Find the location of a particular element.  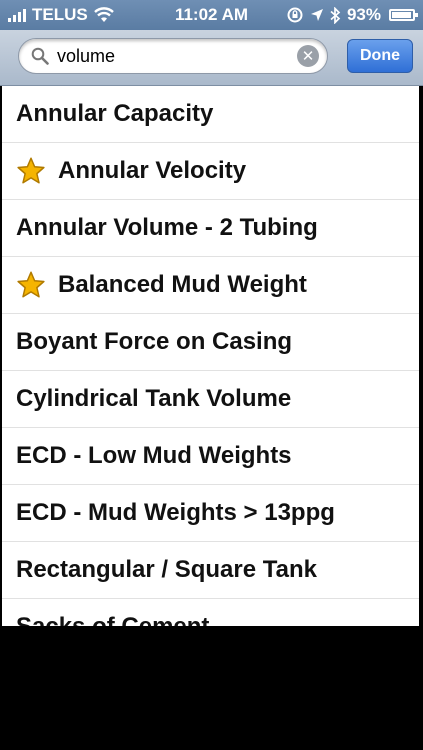

list-item: ECD - Low Mud Weights is located at coordinates (210, 456).